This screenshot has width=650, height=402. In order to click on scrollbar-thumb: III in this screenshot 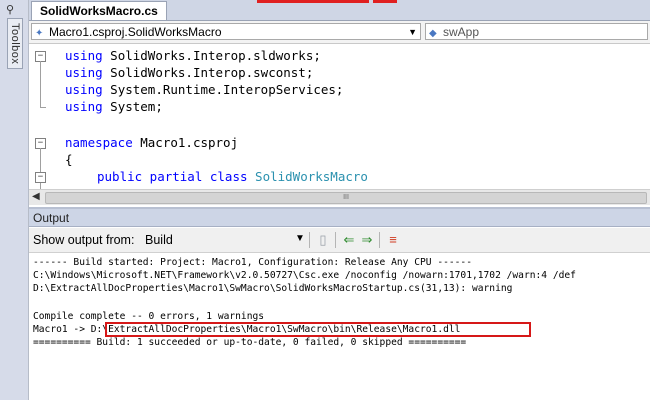, I will do `click(346, 198)`.